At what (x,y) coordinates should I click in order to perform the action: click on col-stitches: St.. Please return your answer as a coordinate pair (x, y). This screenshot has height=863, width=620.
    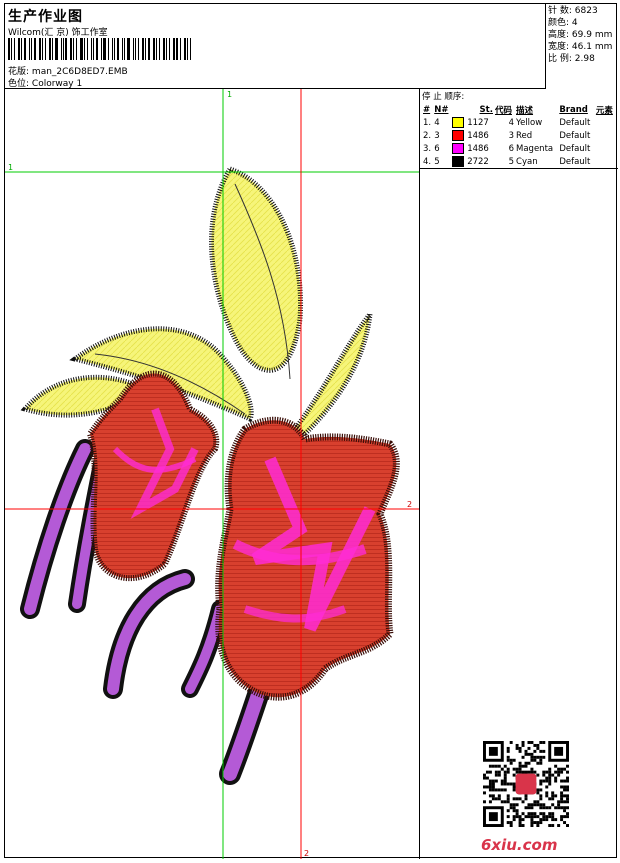
    Looking at the image, I should click on (486, 109).